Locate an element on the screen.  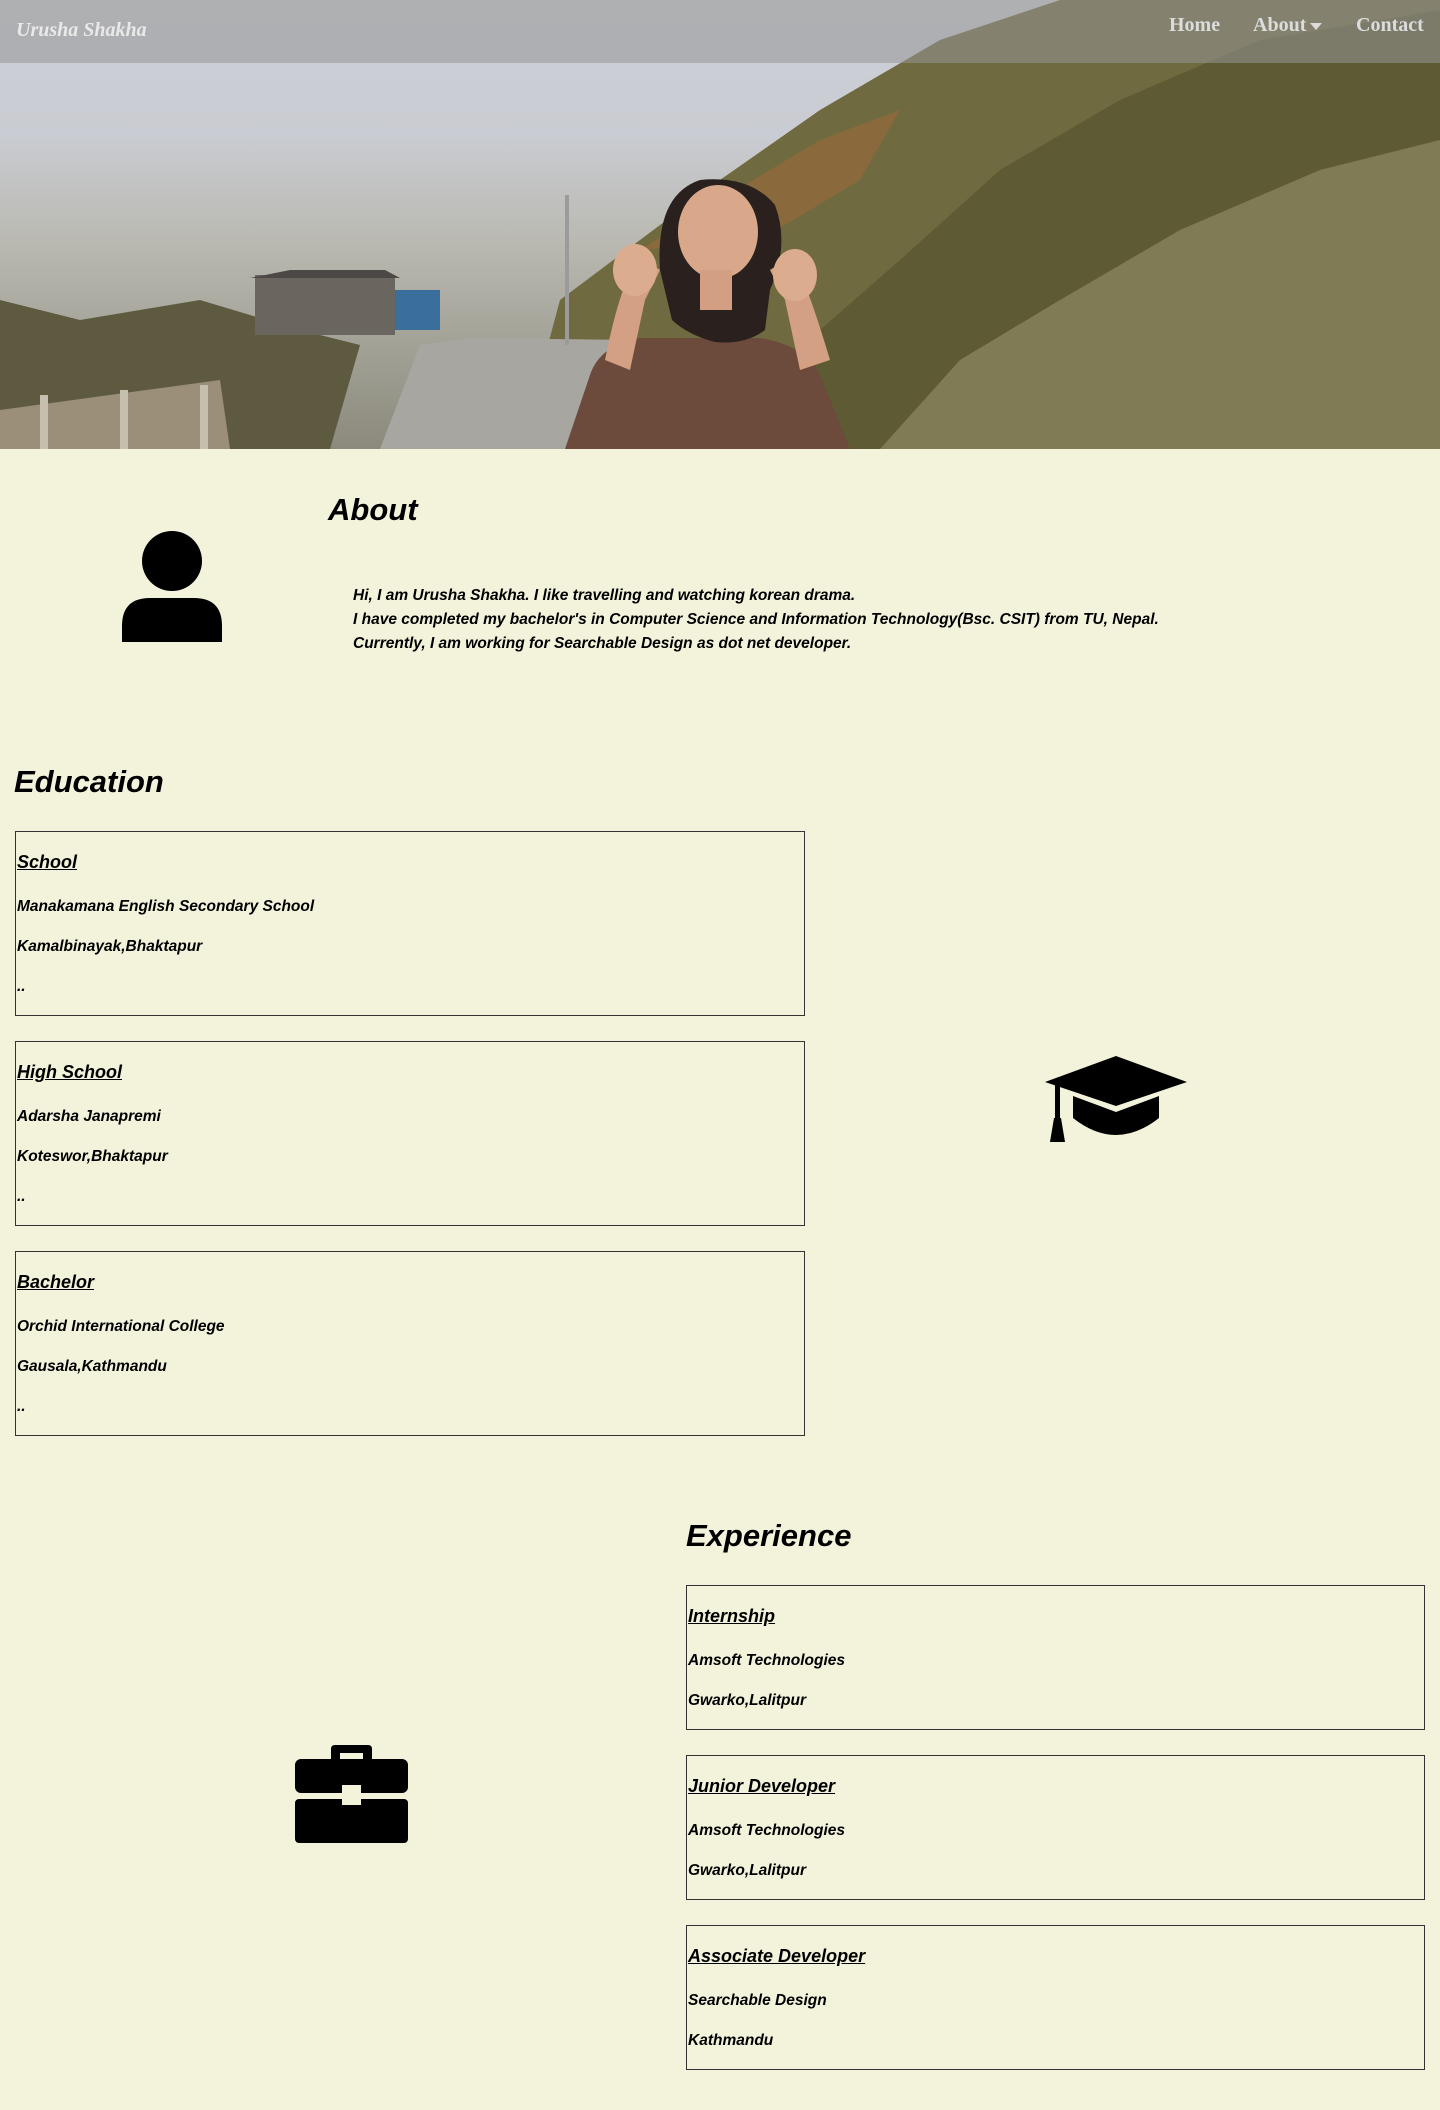
brand-logo: Urusha Shakha is located at coordinates (81, 30).